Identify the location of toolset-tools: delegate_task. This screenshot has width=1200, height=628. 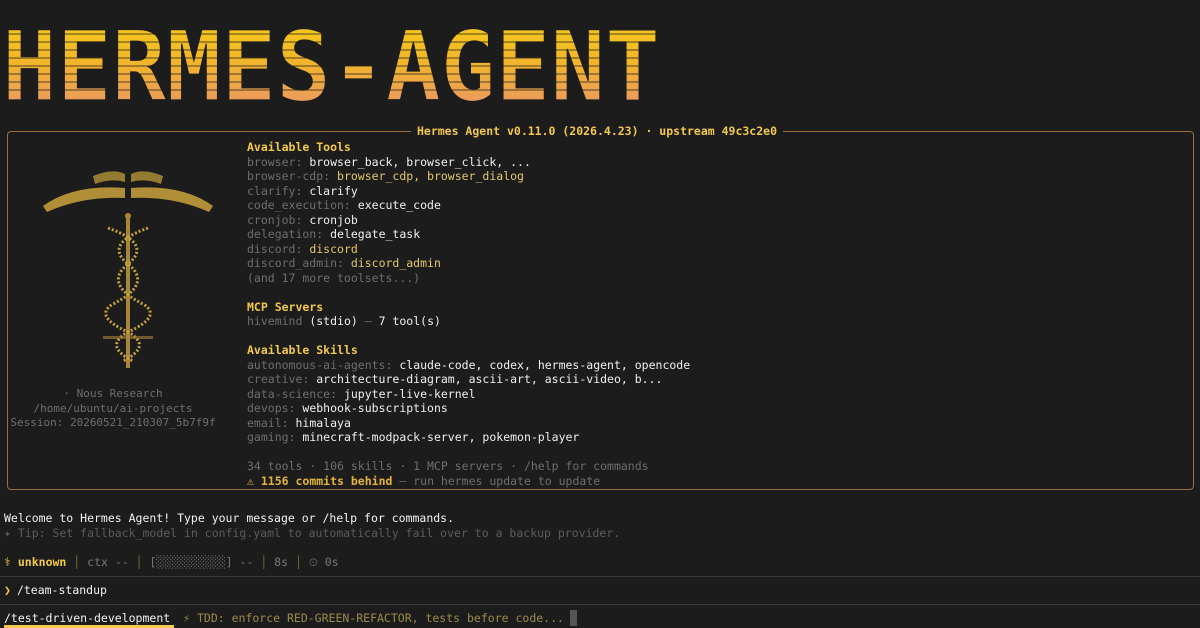
(375, 234).